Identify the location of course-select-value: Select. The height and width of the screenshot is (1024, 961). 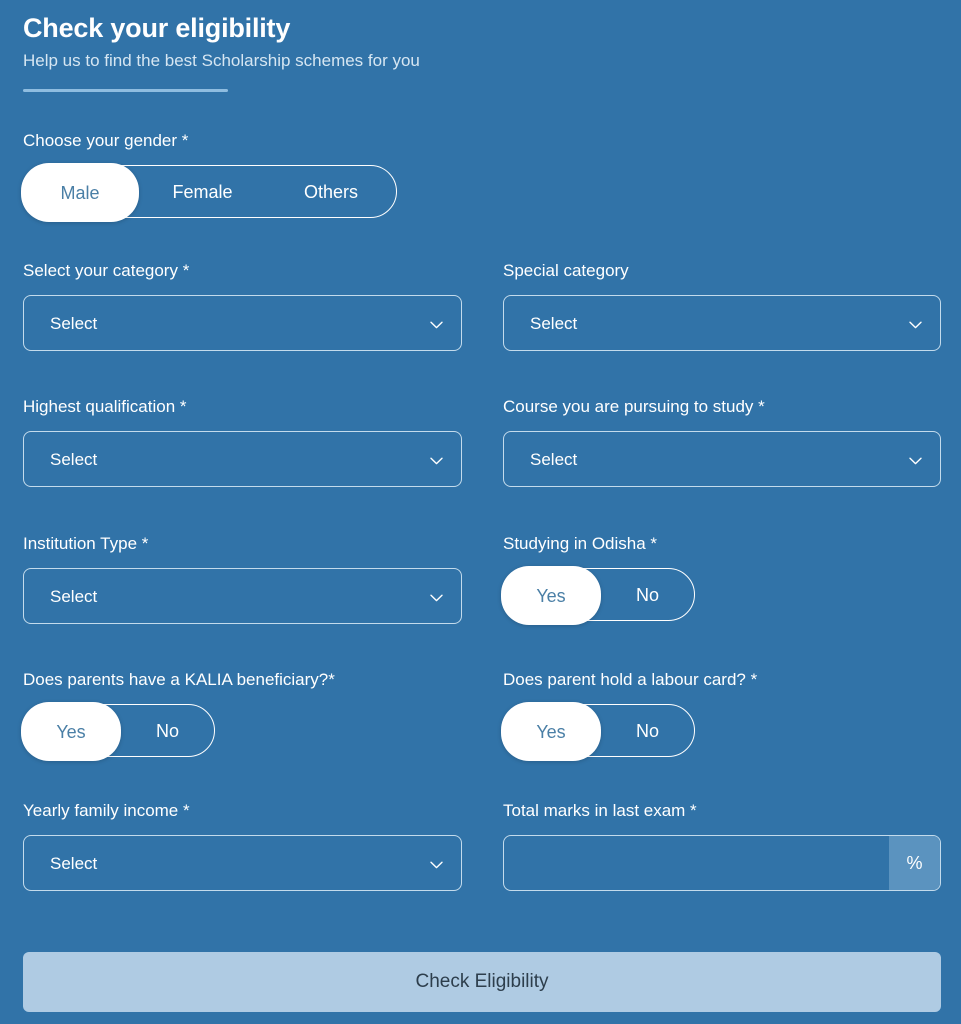
(554, 459).